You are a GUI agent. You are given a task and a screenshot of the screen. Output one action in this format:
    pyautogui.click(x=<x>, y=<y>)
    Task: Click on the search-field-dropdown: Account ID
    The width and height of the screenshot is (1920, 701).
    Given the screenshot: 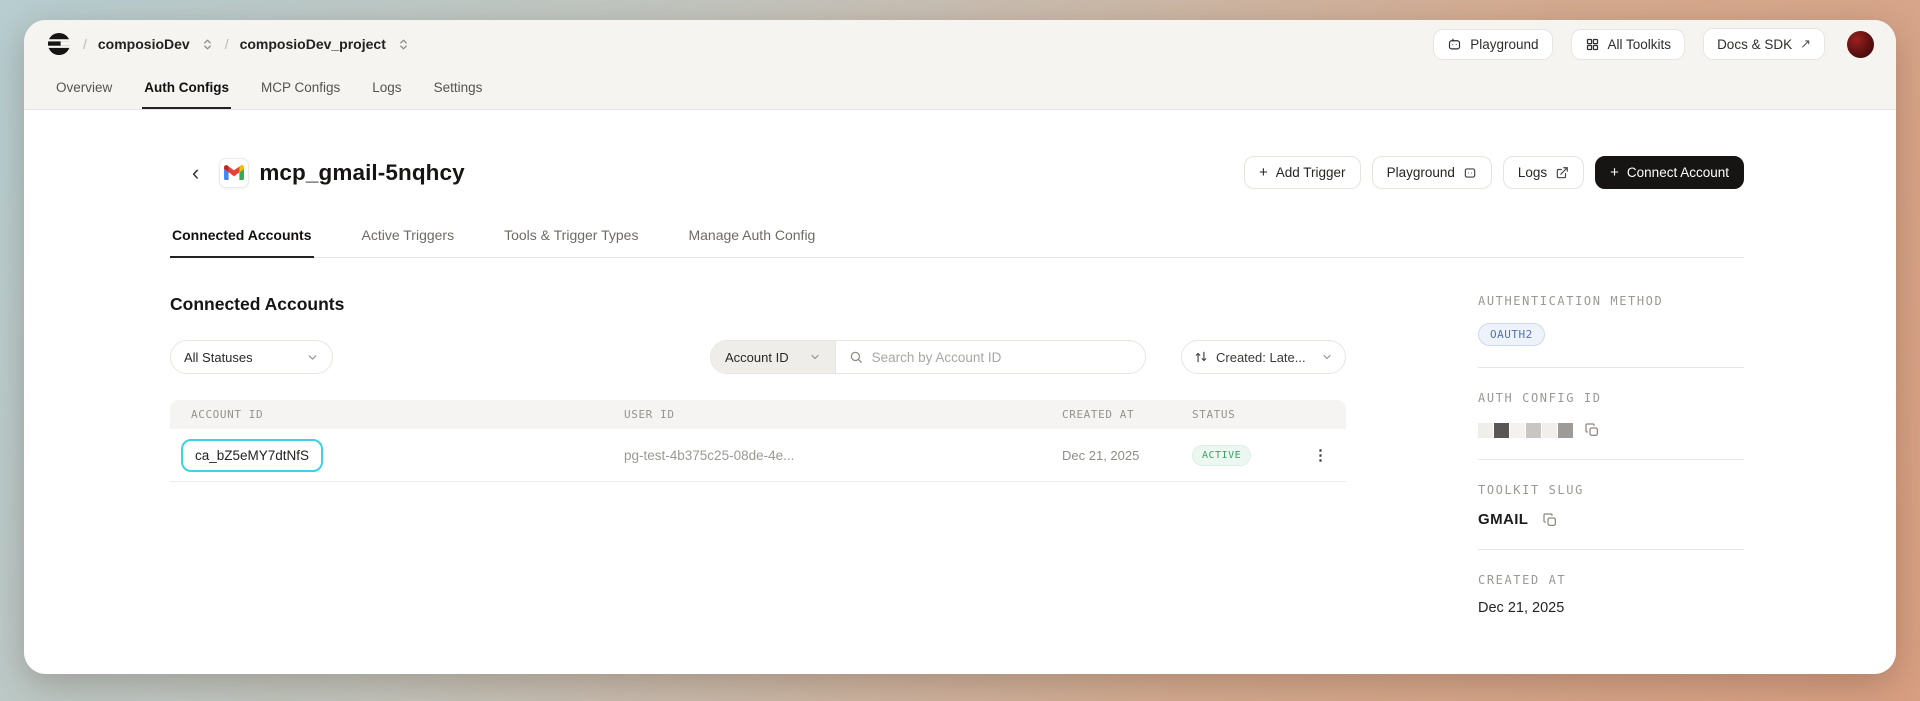 What is the action you would take?
    pyautogui.click(x=773, y=357)
    